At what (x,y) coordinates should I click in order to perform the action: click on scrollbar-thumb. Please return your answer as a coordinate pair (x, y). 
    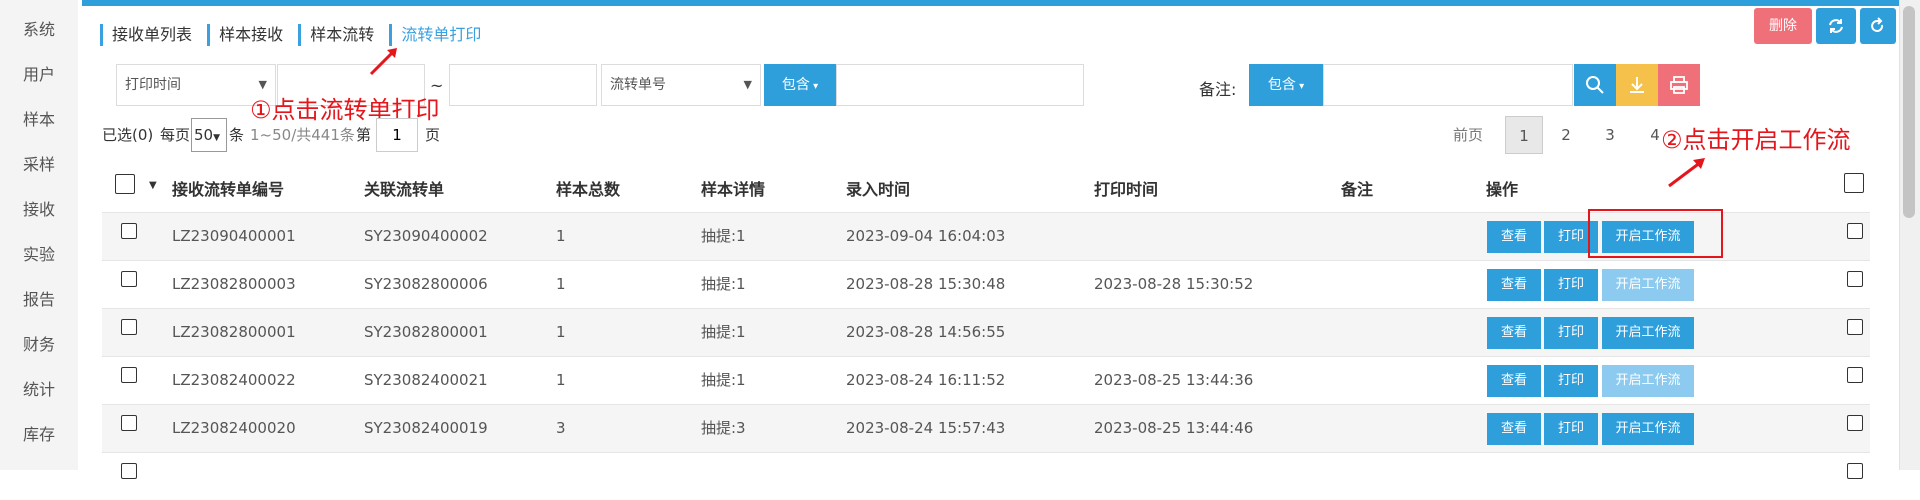
    Looking at the image, I should click on (1909, 112).